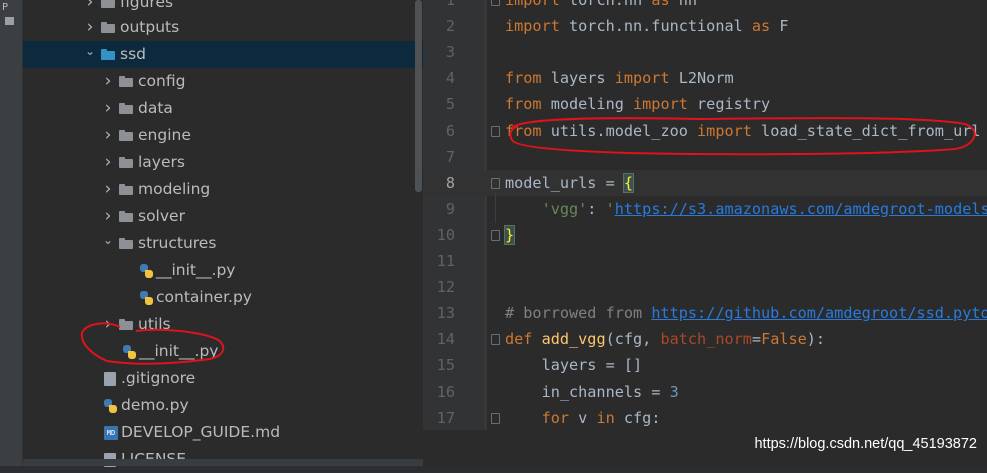  I want to click on code-token: torch.nn, so click(610, 4).